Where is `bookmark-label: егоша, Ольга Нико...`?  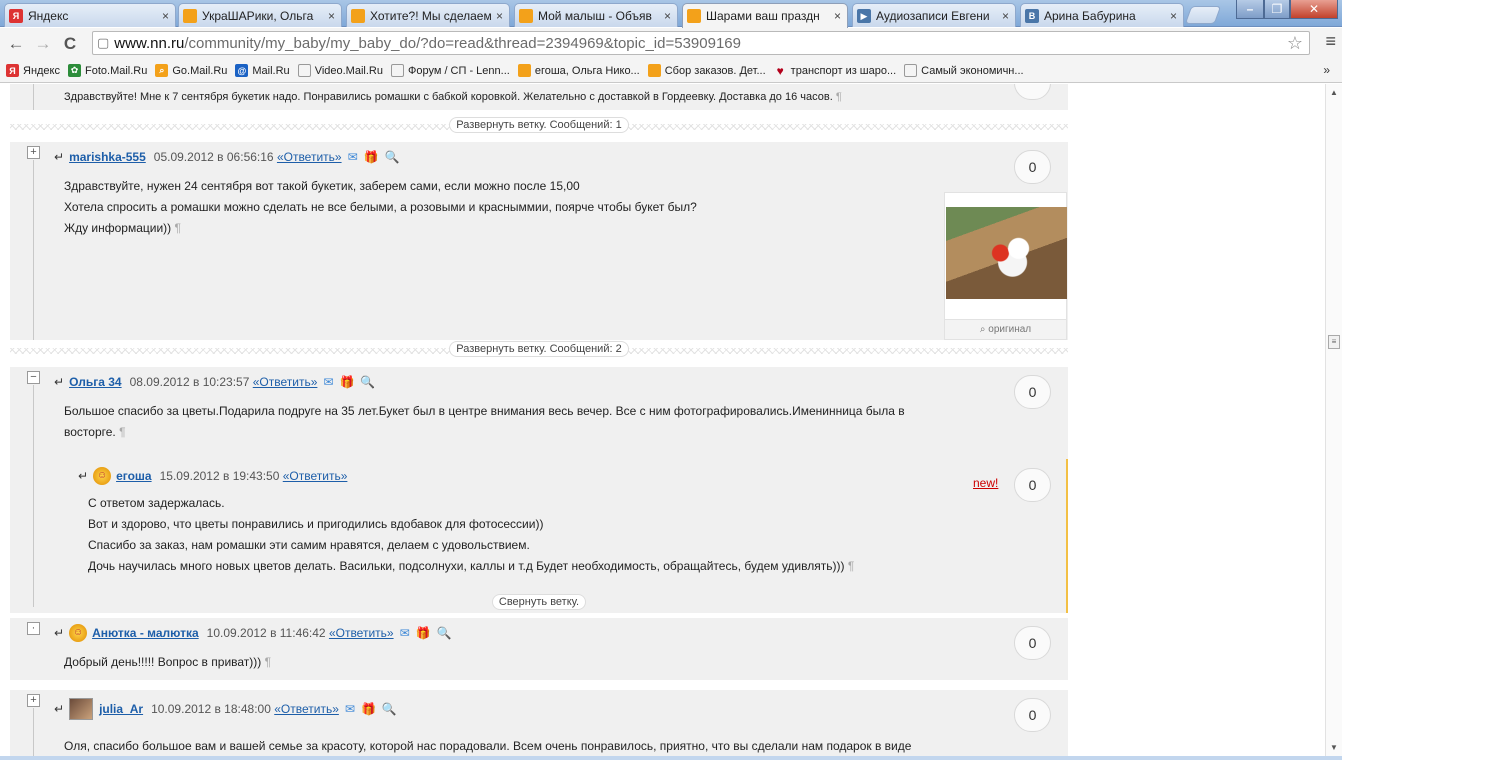
bookmark-label: егоша, Ольга Нико... is located at coordinates (587, 70).